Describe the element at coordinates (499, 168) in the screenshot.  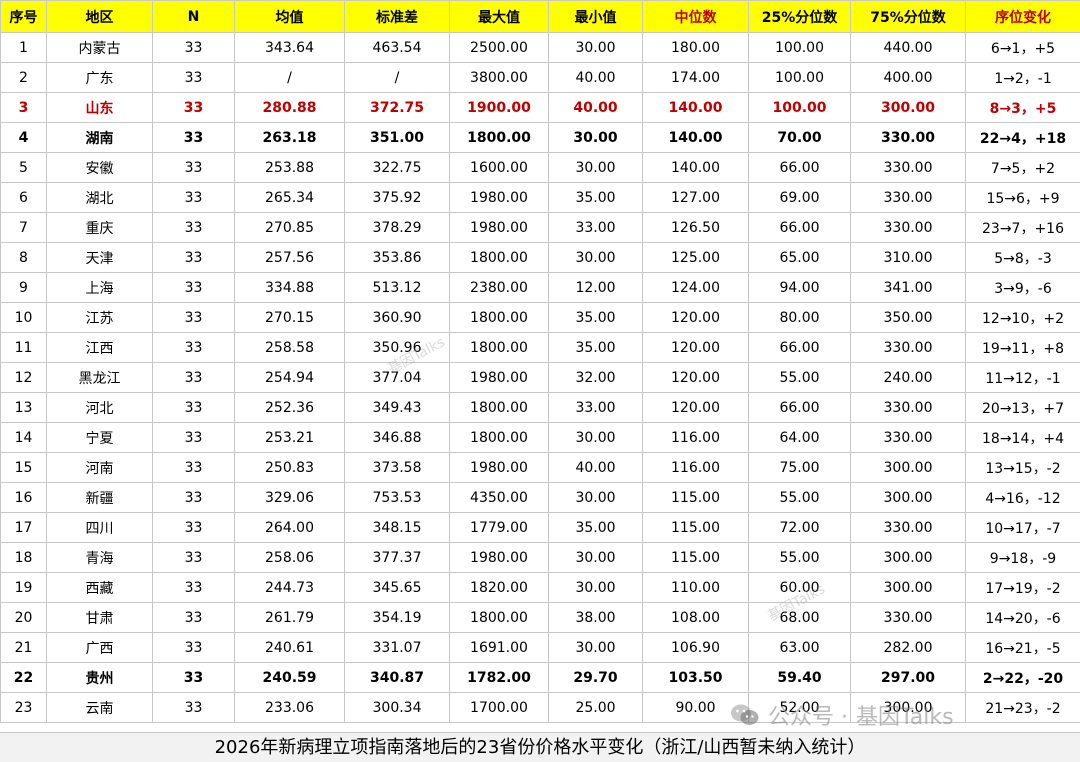
I see `table-cell: 1600.00` at that location.